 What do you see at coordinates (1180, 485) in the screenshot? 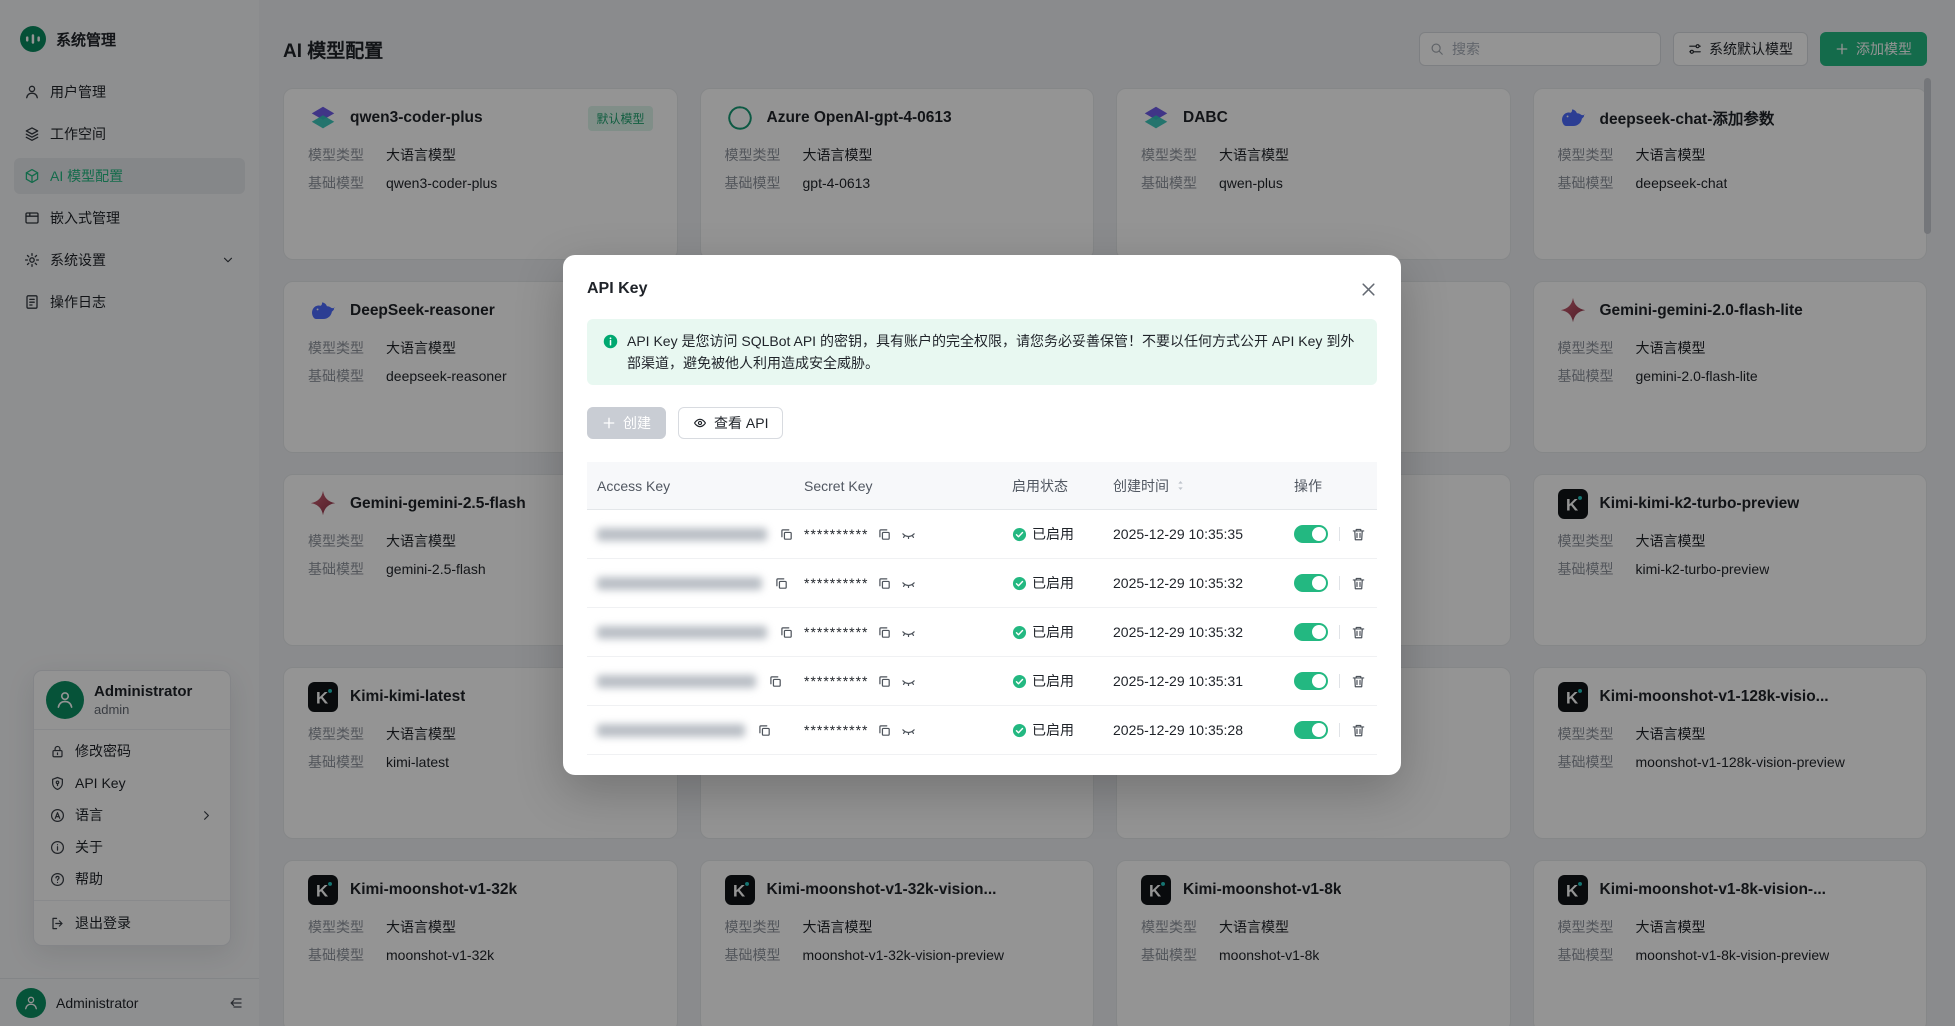
I see `sort-icon` at bounding box center [1180, 485].